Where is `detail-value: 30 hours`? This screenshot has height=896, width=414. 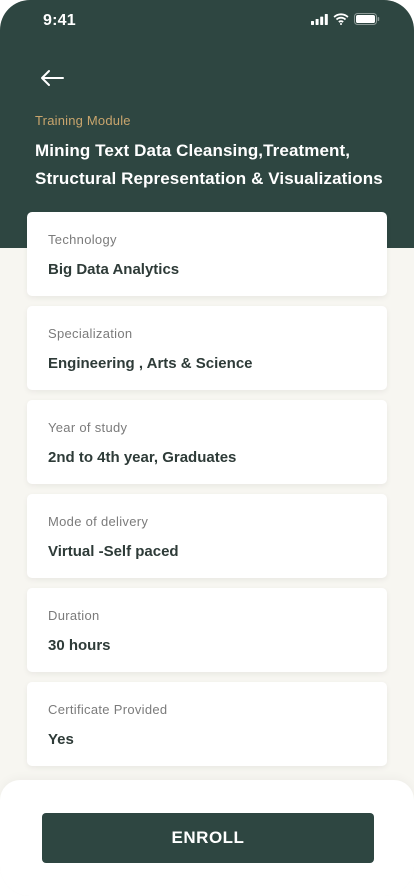
detail-value: 30 hours is located at coordinates (79, 645).